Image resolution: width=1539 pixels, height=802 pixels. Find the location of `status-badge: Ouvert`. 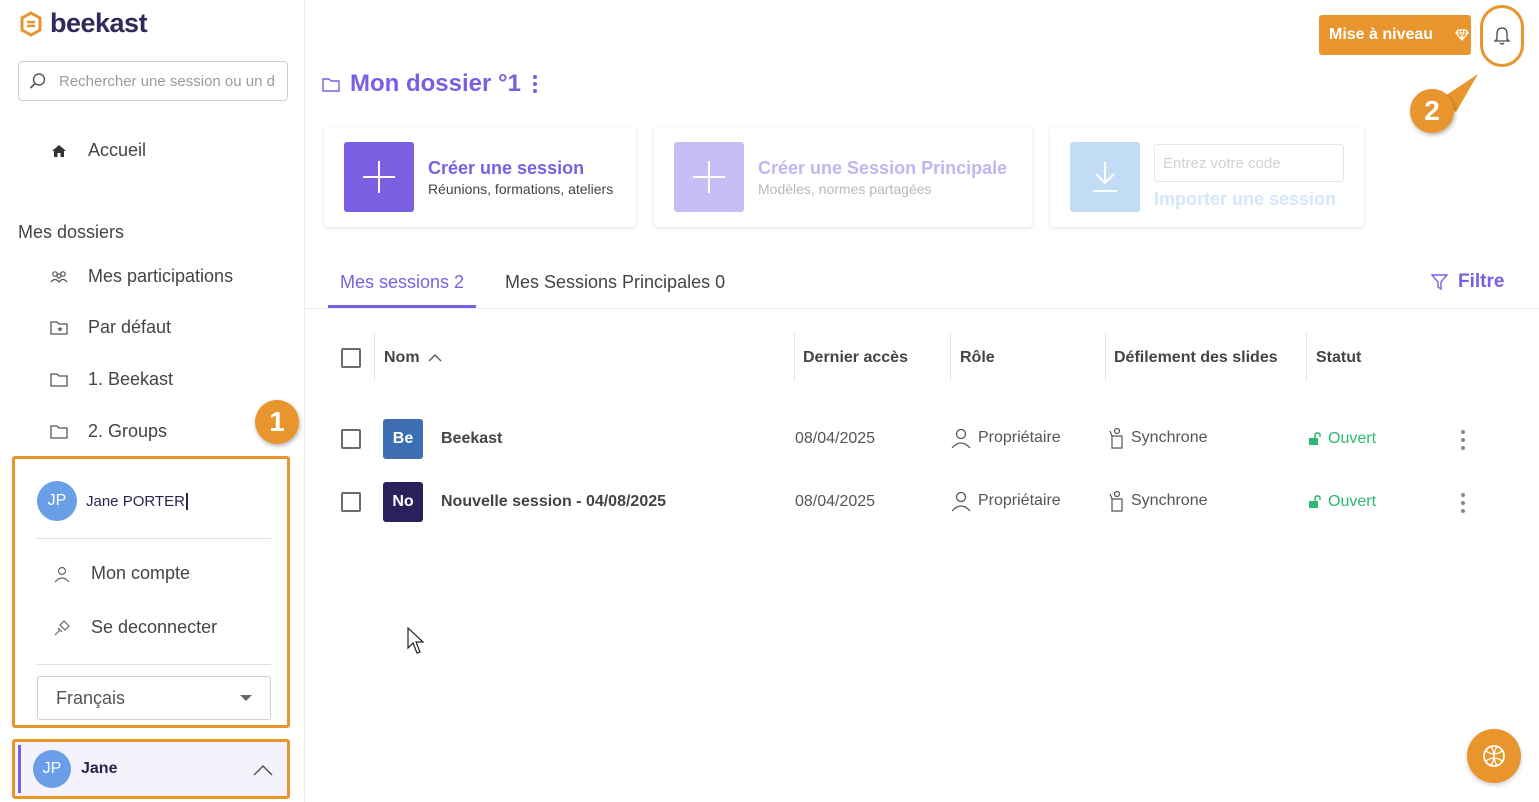

status-badge: Ouvert is located at coordinates (1352, 501).